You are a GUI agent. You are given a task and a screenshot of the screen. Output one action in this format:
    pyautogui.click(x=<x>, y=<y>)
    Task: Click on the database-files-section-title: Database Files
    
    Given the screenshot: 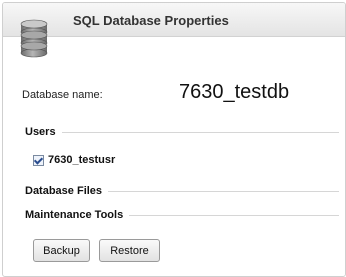 What is the action you would take?
    pyautogui.click(x=64, y=191)
    